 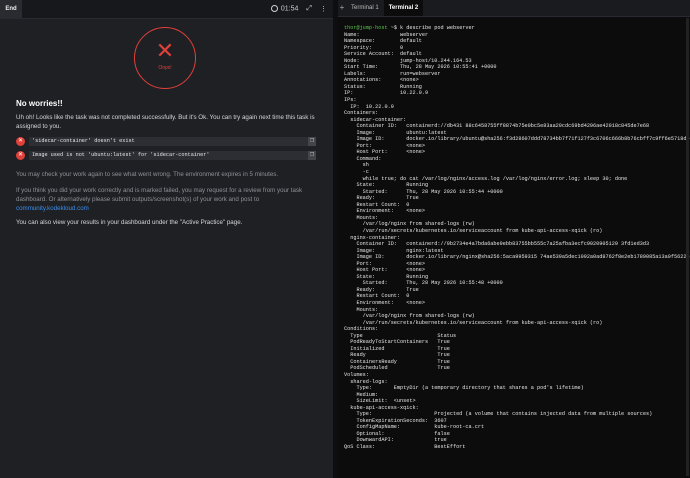 I want to click on prompt-command: ~$ k describe pod webserver, so click(x=431, y=28).